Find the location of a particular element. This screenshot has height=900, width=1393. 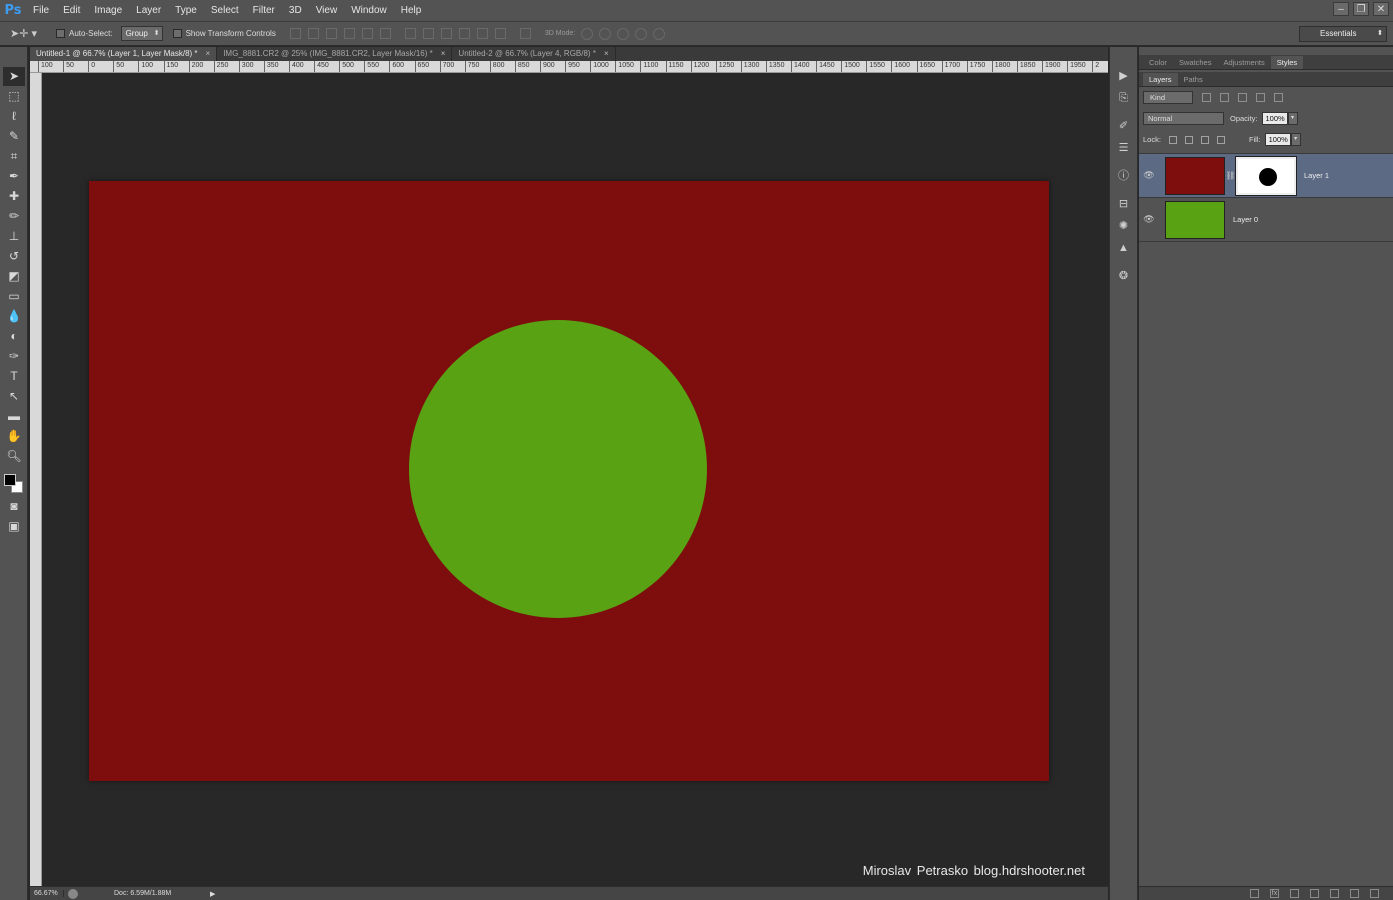

align-bottom-icon is located at coordinates (331, 33).